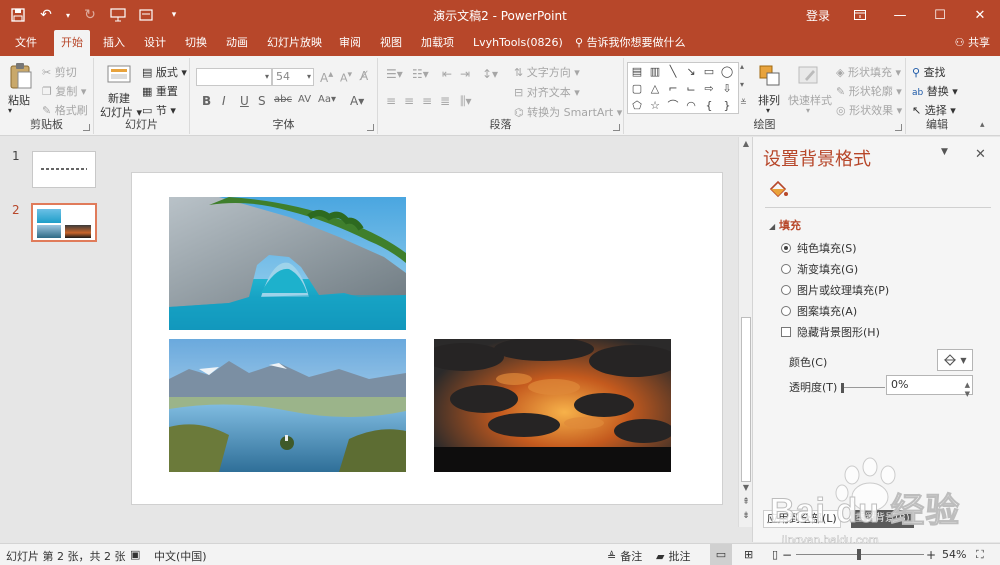  I want to click on reading-view-icon: ▯, so click(775, 554).